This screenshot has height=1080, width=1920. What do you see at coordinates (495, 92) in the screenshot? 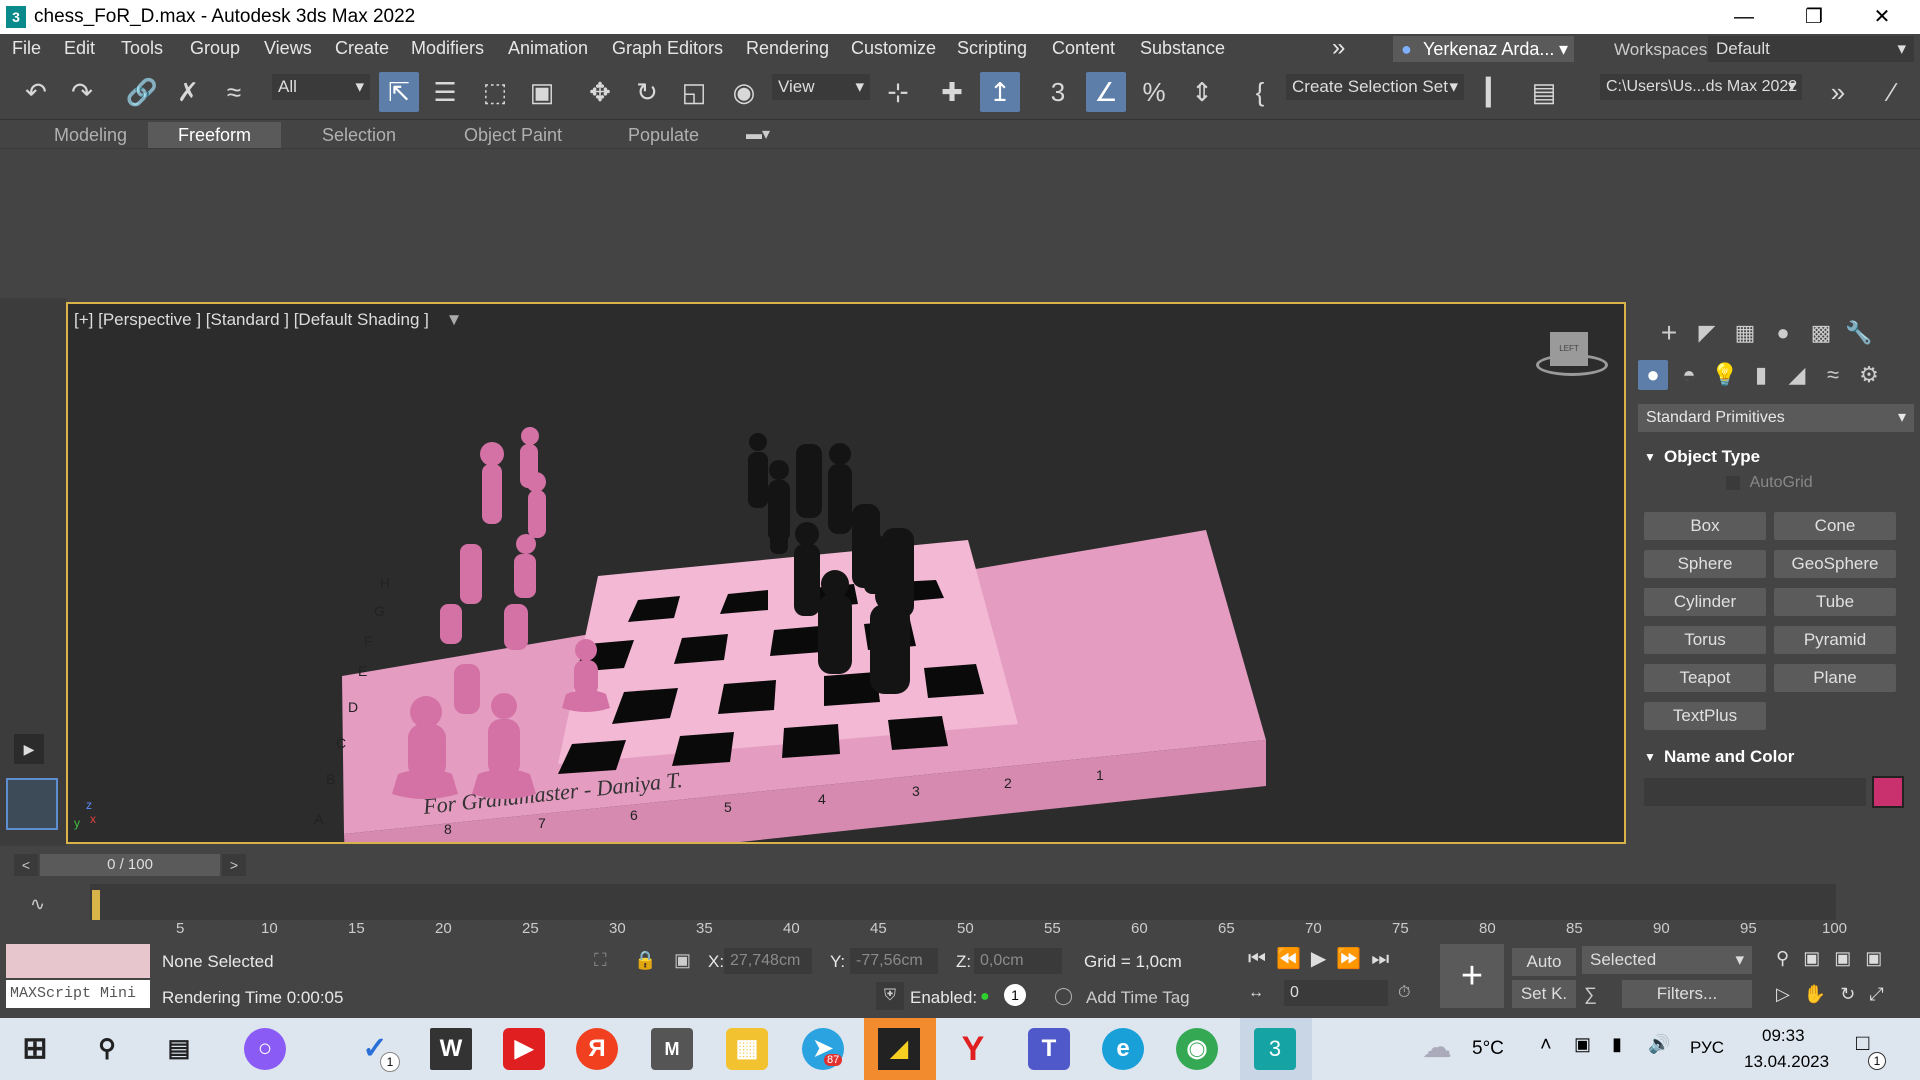
I see `rectangular-selection-icon: ⬚` at bounding box center [495, 92].